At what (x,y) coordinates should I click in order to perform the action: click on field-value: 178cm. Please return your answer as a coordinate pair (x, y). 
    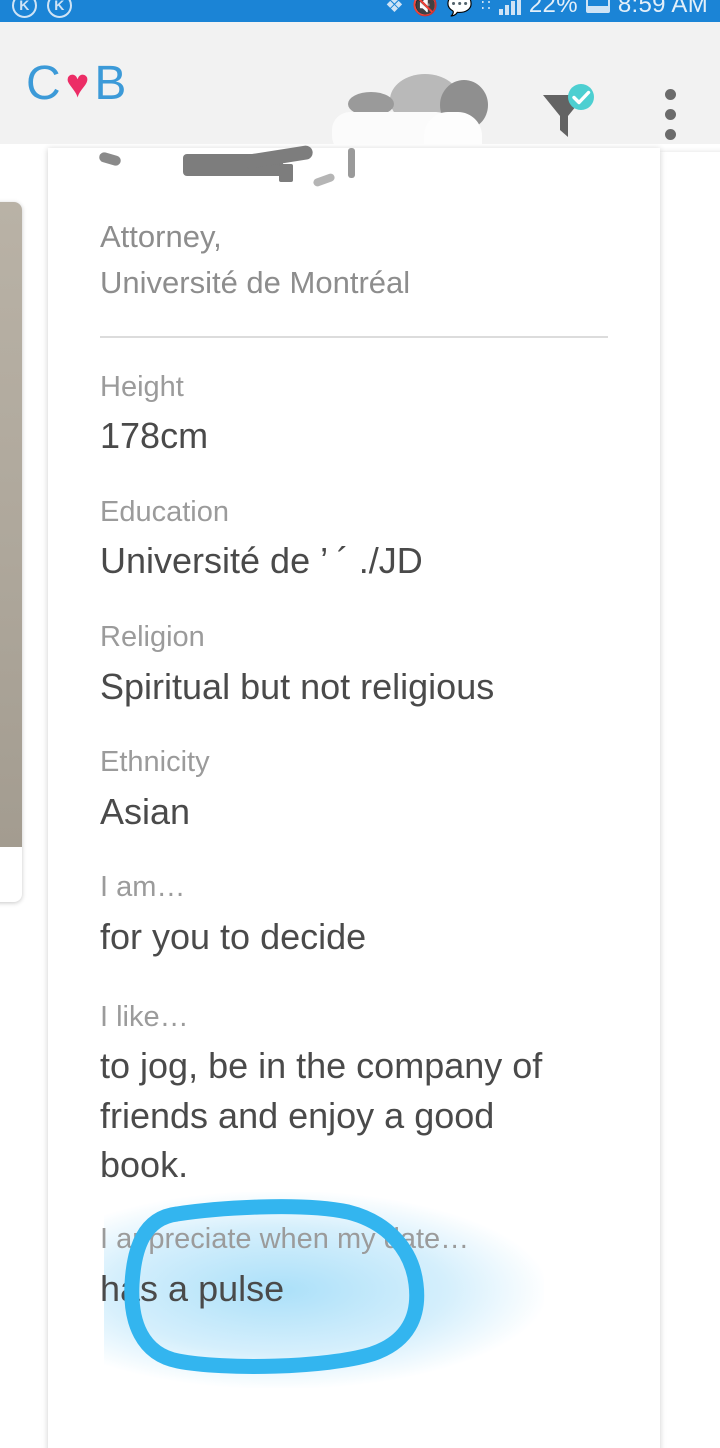
    Looking at the image, I should click on (154, 436).